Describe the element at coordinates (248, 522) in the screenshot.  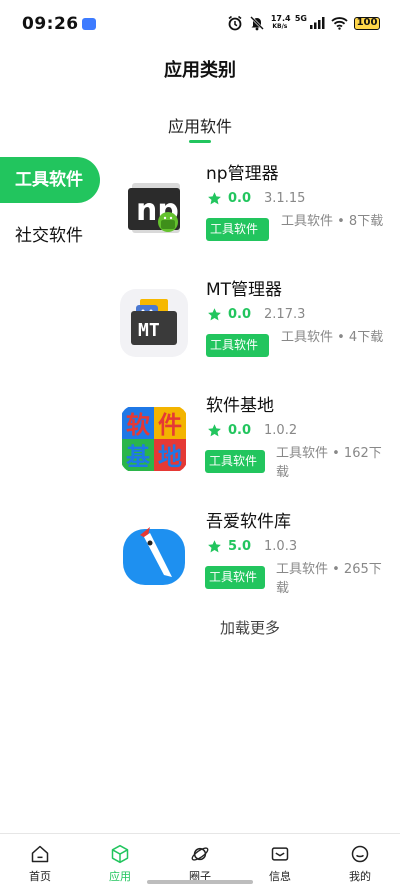
I see `app-name: 吾爱软件库` at that location.